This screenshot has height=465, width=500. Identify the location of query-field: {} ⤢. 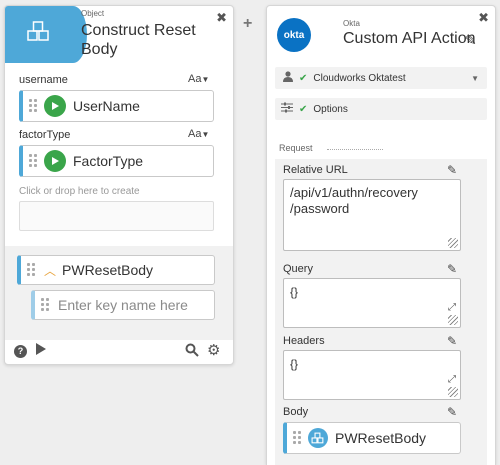
(372, 303).